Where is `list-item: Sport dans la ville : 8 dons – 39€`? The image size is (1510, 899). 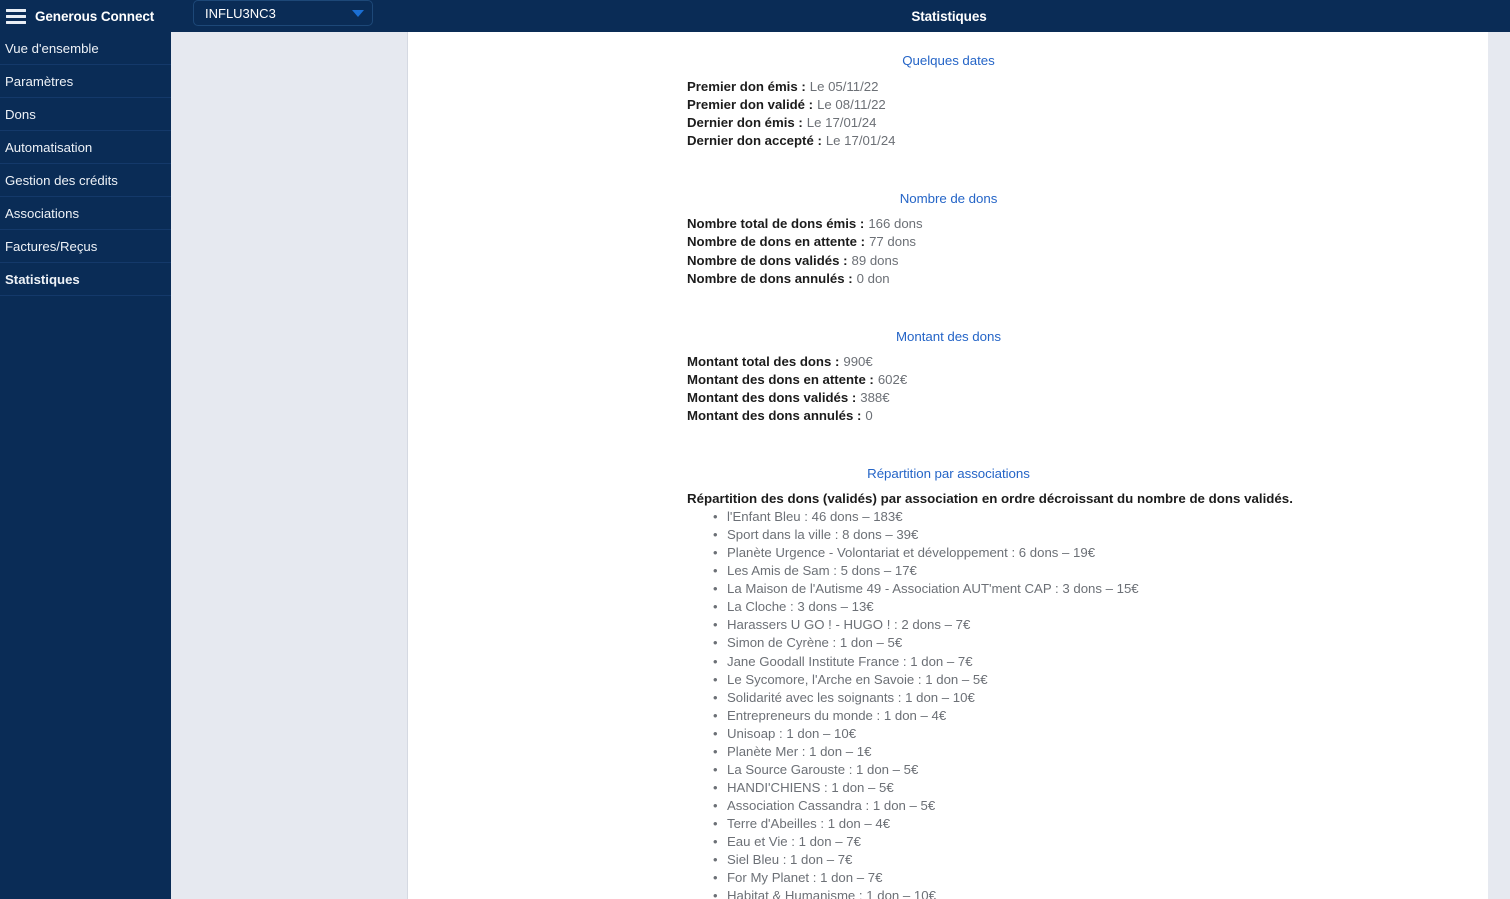
list-item: Sport dans la ville : 8 dons – 39€ is located at coordinates (1100, 535).